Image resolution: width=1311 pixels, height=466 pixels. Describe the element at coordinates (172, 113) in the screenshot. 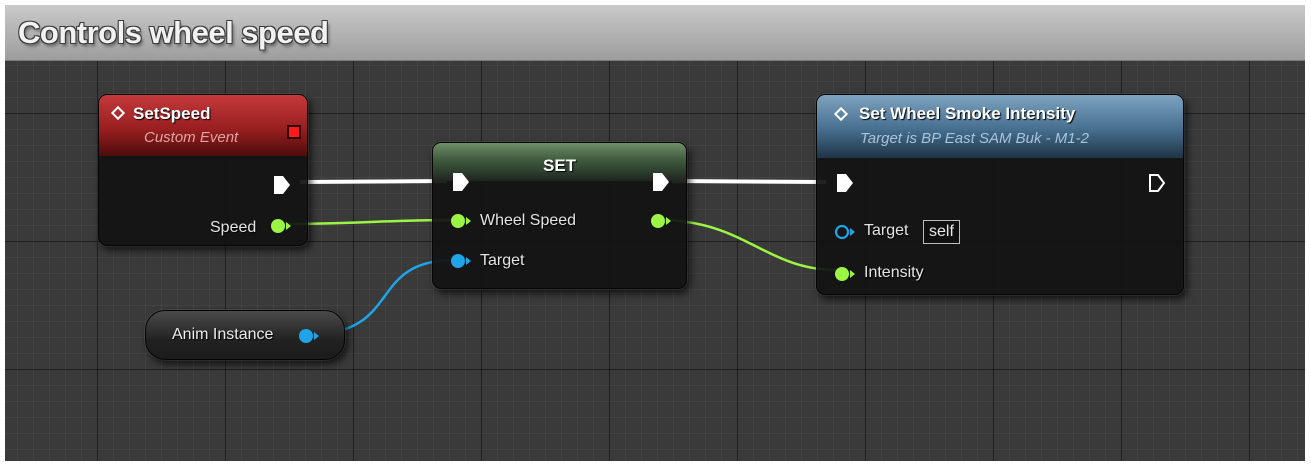

I see `setspeed-node-title: SetSpeed` at that location.